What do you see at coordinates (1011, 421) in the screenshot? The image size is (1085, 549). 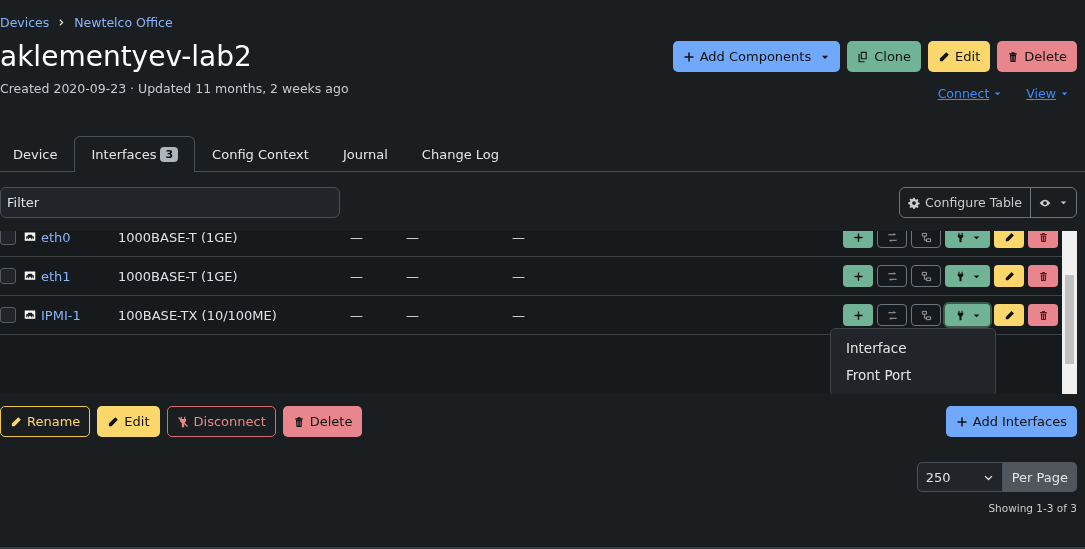 I see `add-interfaces-button: Add Interfaces` at bounding box center [1011, 421].